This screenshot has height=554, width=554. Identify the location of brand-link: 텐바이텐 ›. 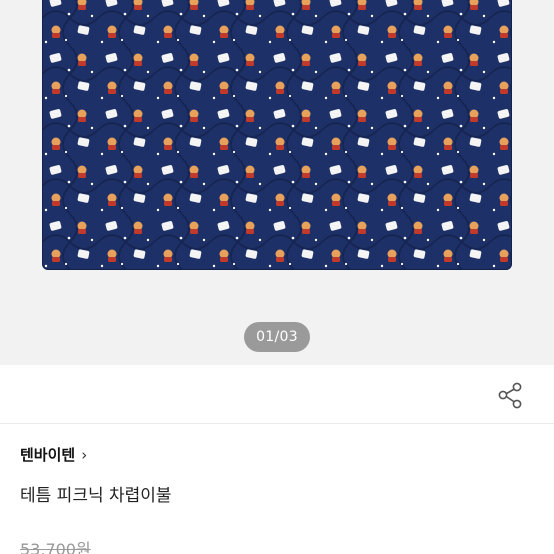
(53, 454).